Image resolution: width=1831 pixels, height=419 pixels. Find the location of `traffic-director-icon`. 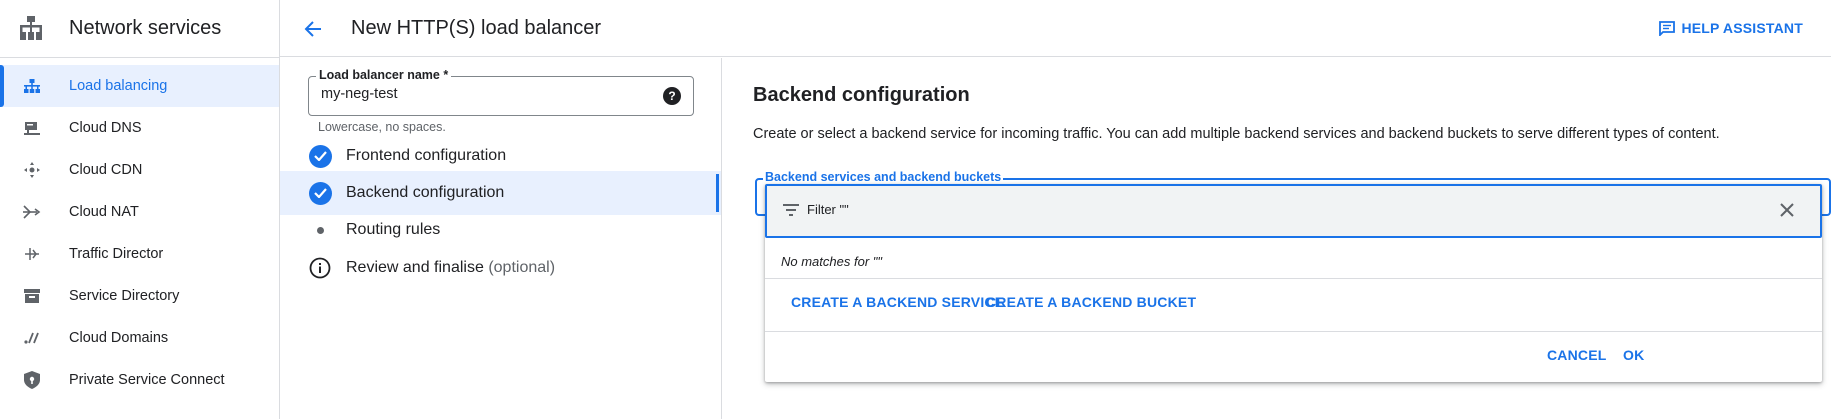

traffic-director-icon is located at coordinates (32, 254).